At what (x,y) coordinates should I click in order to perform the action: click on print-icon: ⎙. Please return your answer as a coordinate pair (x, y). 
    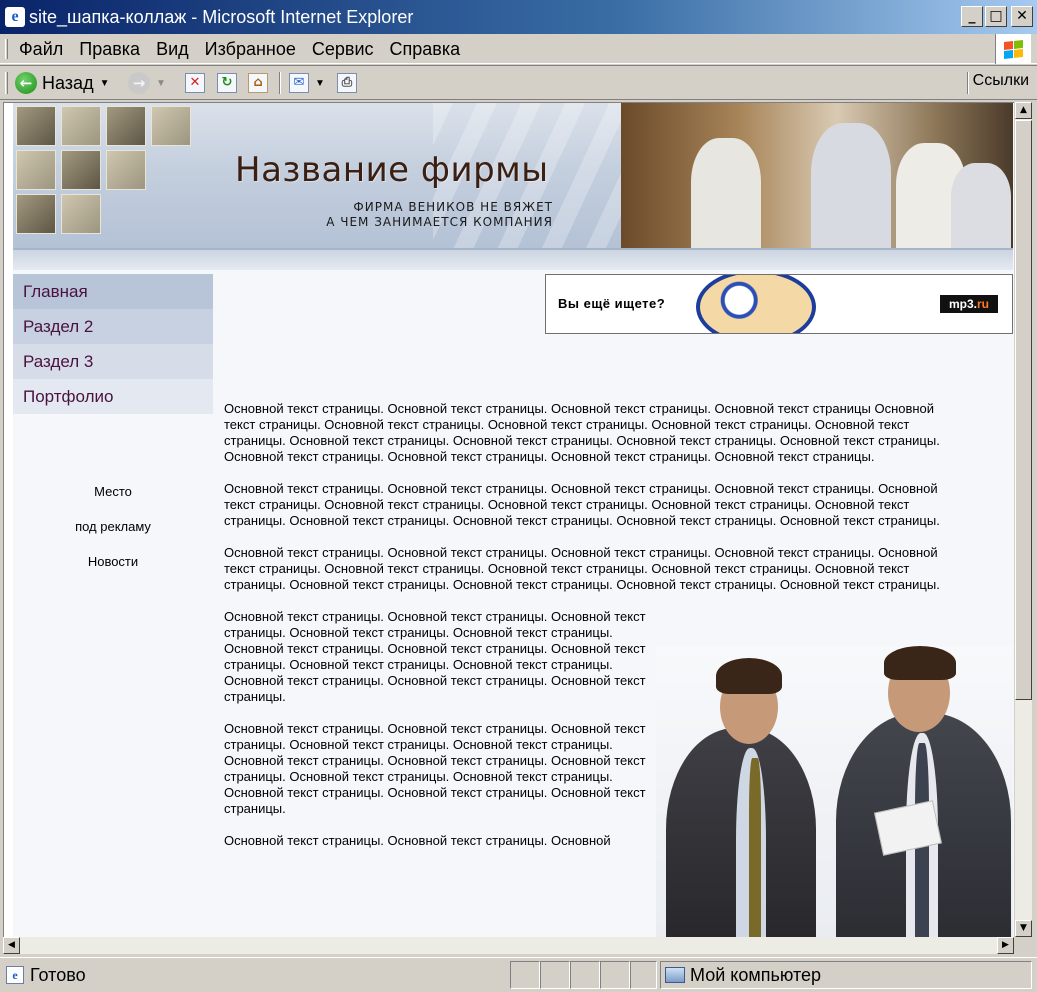
    Looking at the image, I should click on (347, 83).